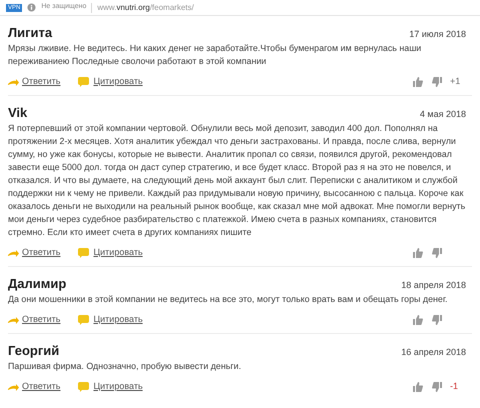 The height and width of the screenshot is (408, 480). Describe the element at coordinates (443, 114) in the screenshot. I see `comment-date: 4 мая 2018` at that location.